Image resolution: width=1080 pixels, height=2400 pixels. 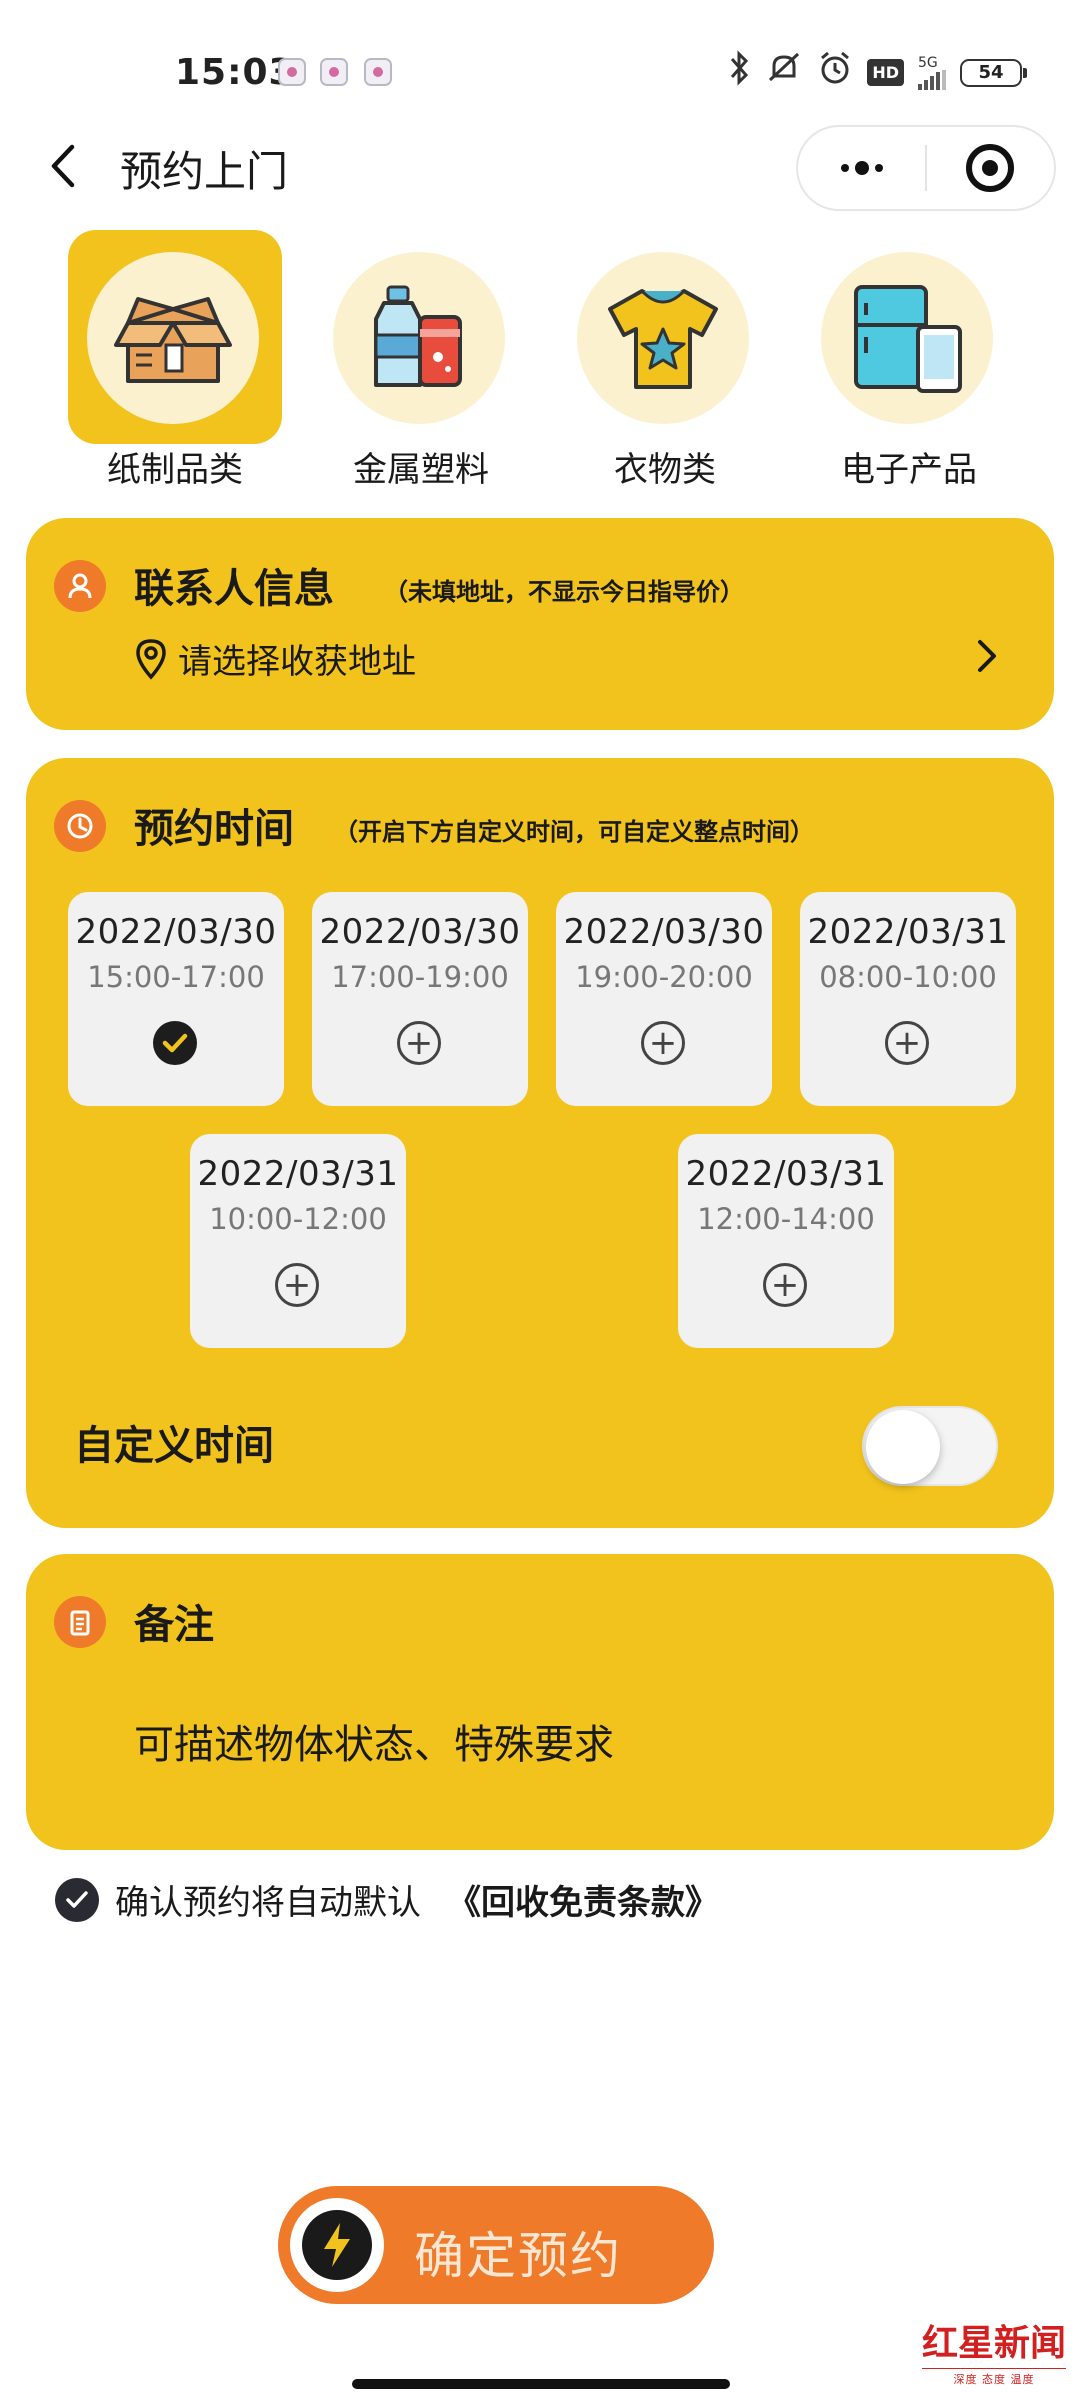 What do you see at coordinates (885, 72) in the screenshot?
I see `hd-icon: HD` at bounding box center [885, 72].